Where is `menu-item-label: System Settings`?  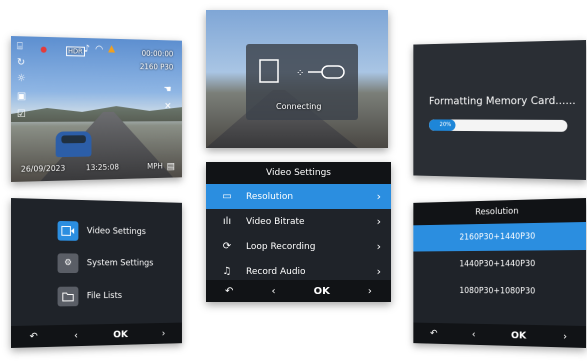
menu-item-label: System Settings is located at coordinates (120, 263).